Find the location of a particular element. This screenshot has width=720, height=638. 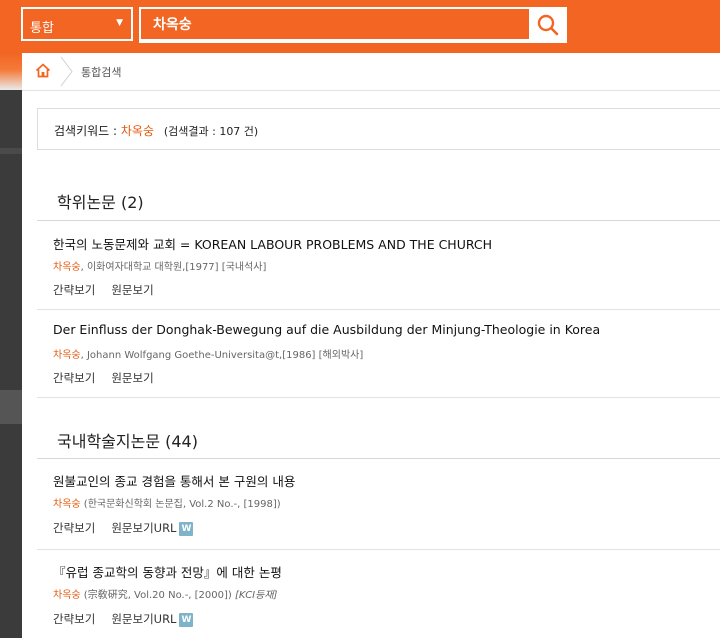

caret-down-icon: ▼ is located at coordinates (119, 23).